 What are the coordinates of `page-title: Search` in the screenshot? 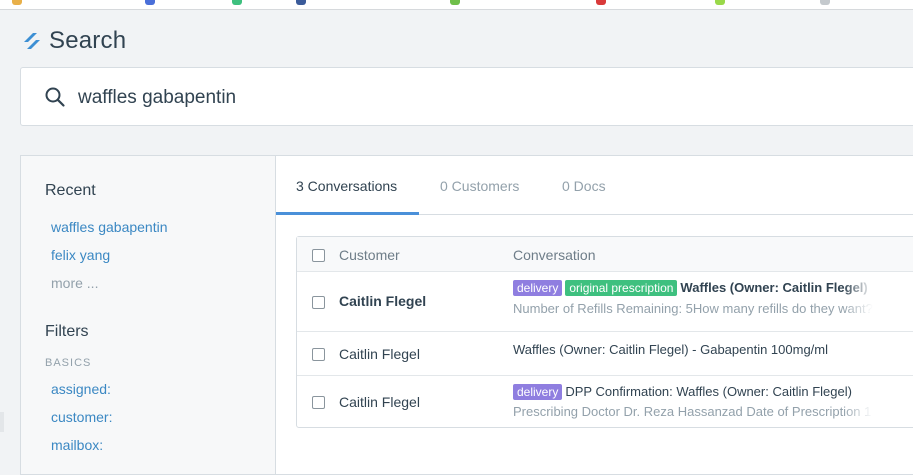 It's located at (88, 40).